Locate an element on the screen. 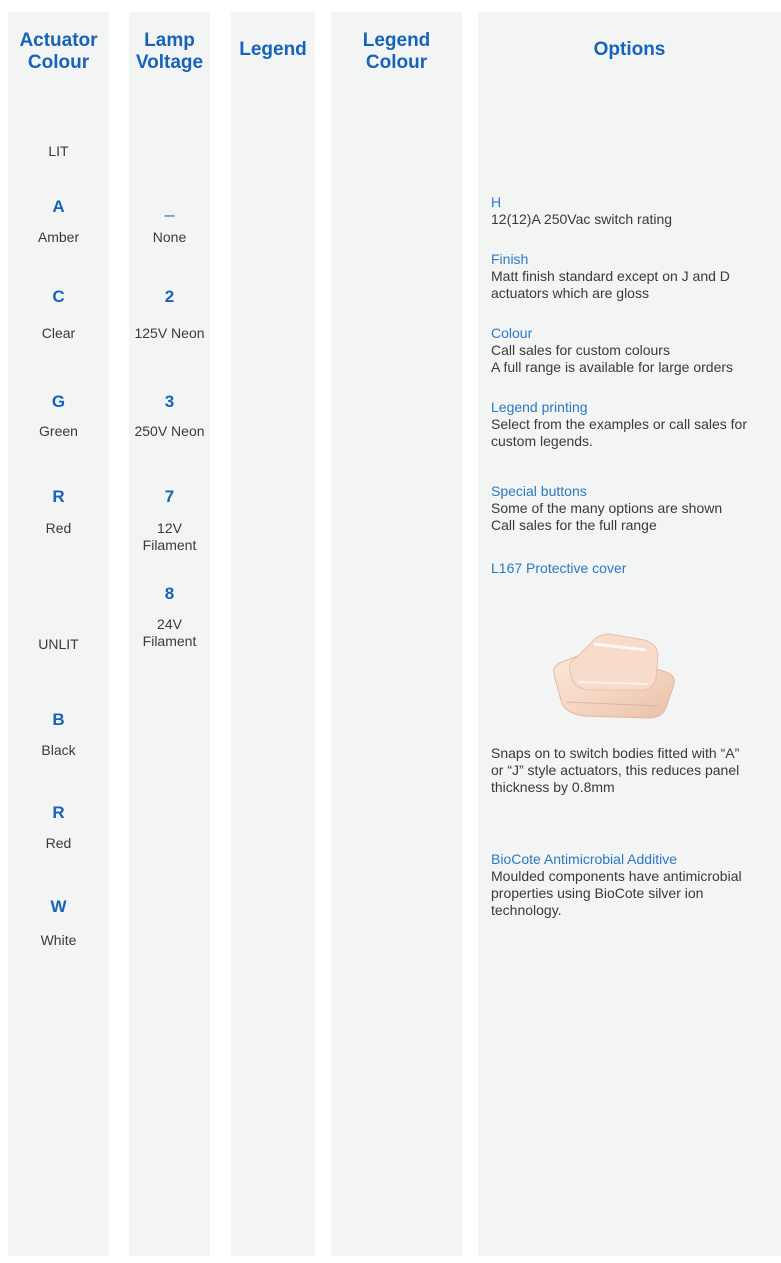 This screenshot has width=781, height=1263. lamp-code: 8 is located at coordinates (169, 593).